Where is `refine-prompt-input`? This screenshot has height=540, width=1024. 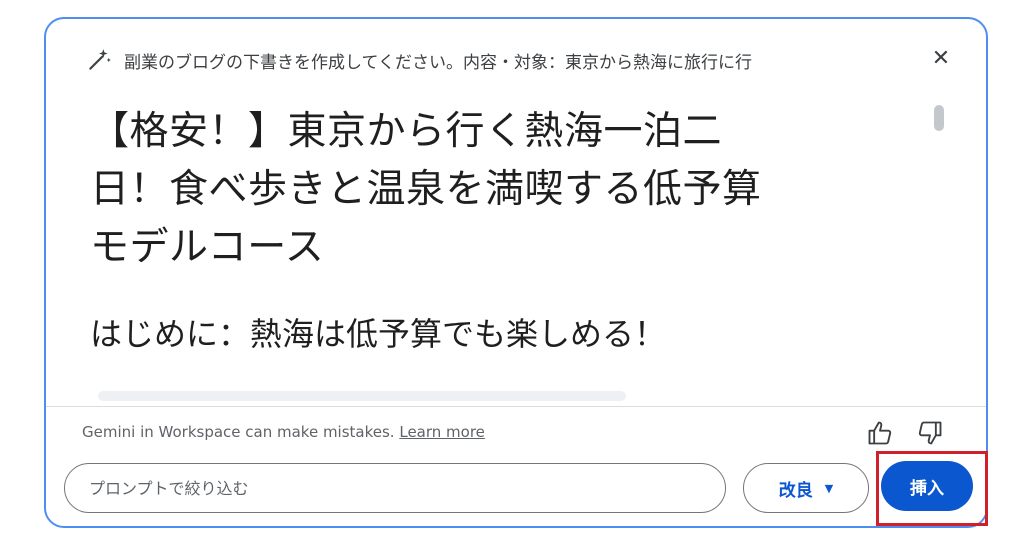
refine-prompt-input is located at coordinates (389, 488).